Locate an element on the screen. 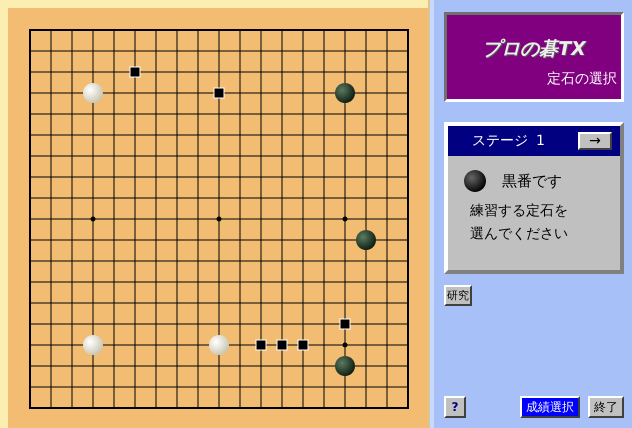 The image size is (632, 428). instruction-text: 選んでください is located at coordinates (519, 234).